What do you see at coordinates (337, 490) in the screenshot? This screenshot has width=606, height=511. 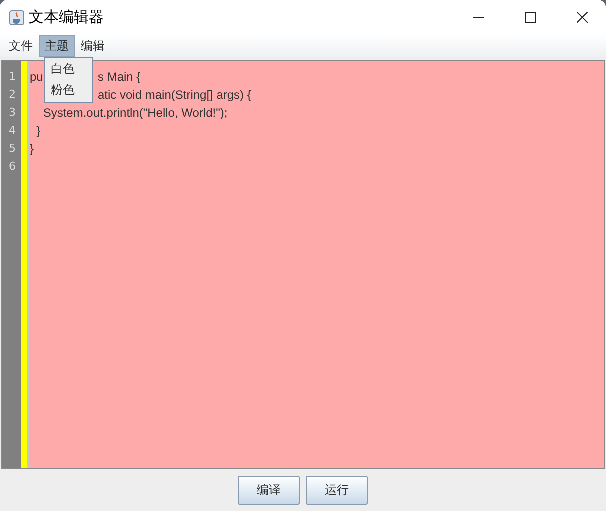 I see `action-button: 运行` at bounding box center [337, 490].